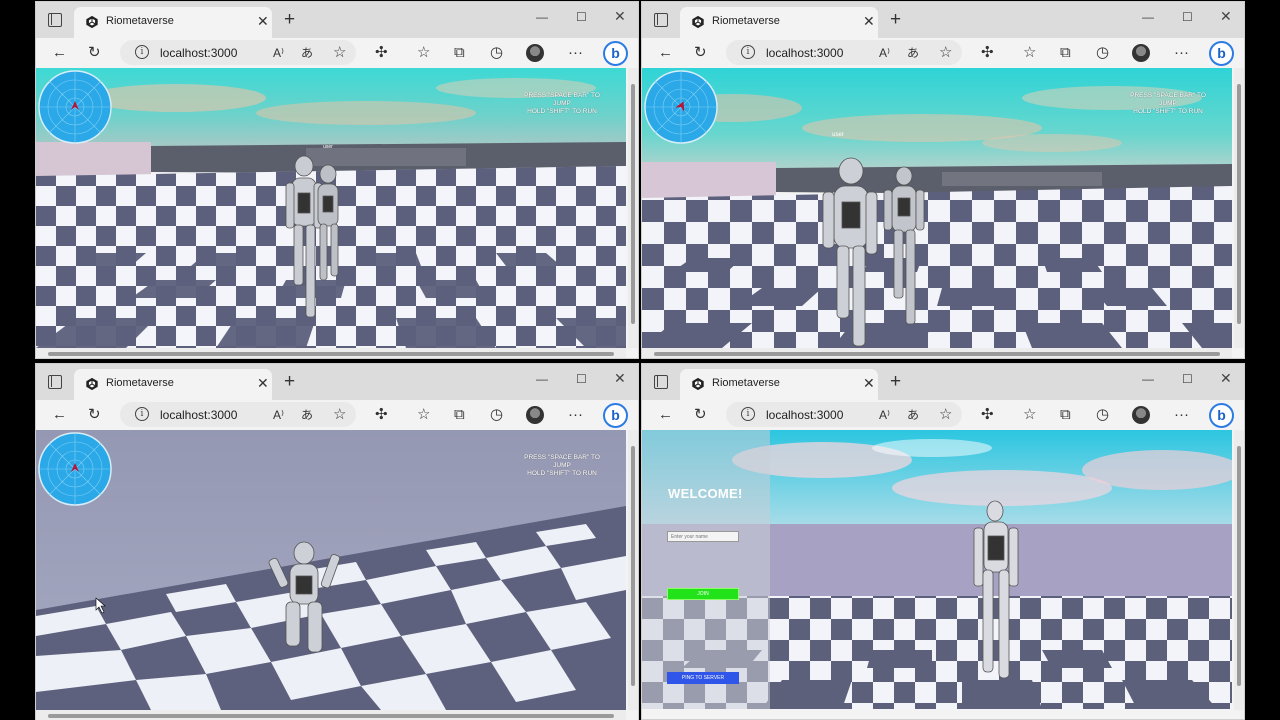 The height and width of the screenshot is (720, 1280). Describe the element at coordinates (1168, 111) in the screenshot. I see `hint-line: HOLD "SHIFT" TO RUN` at that location.